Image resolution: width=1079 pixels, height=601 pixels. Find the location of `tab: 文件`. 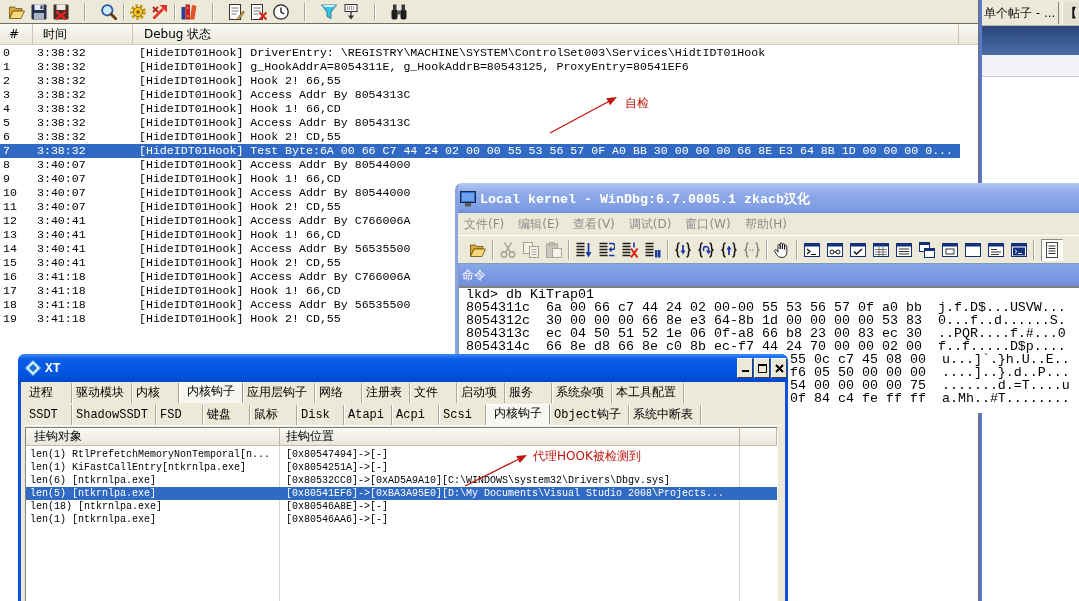

tab: 文件 is located at coordinates (433, 393).